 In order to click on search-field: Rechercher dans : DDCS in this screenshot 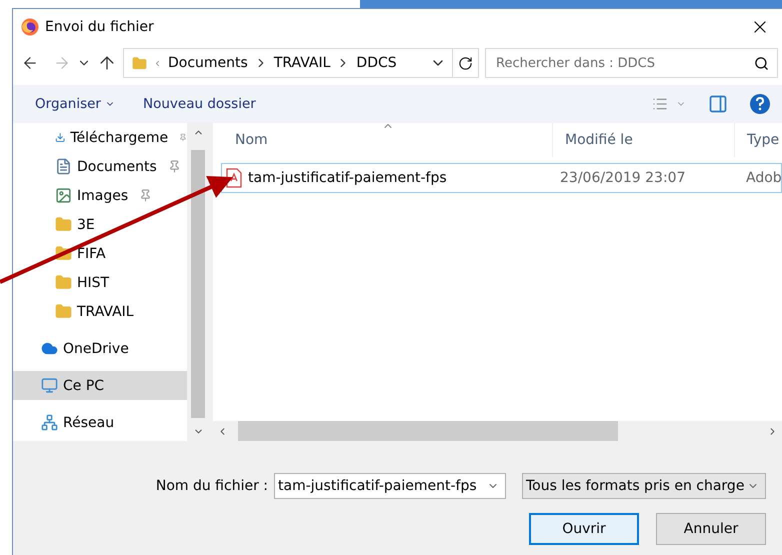, I will do `click(631, 63)`.